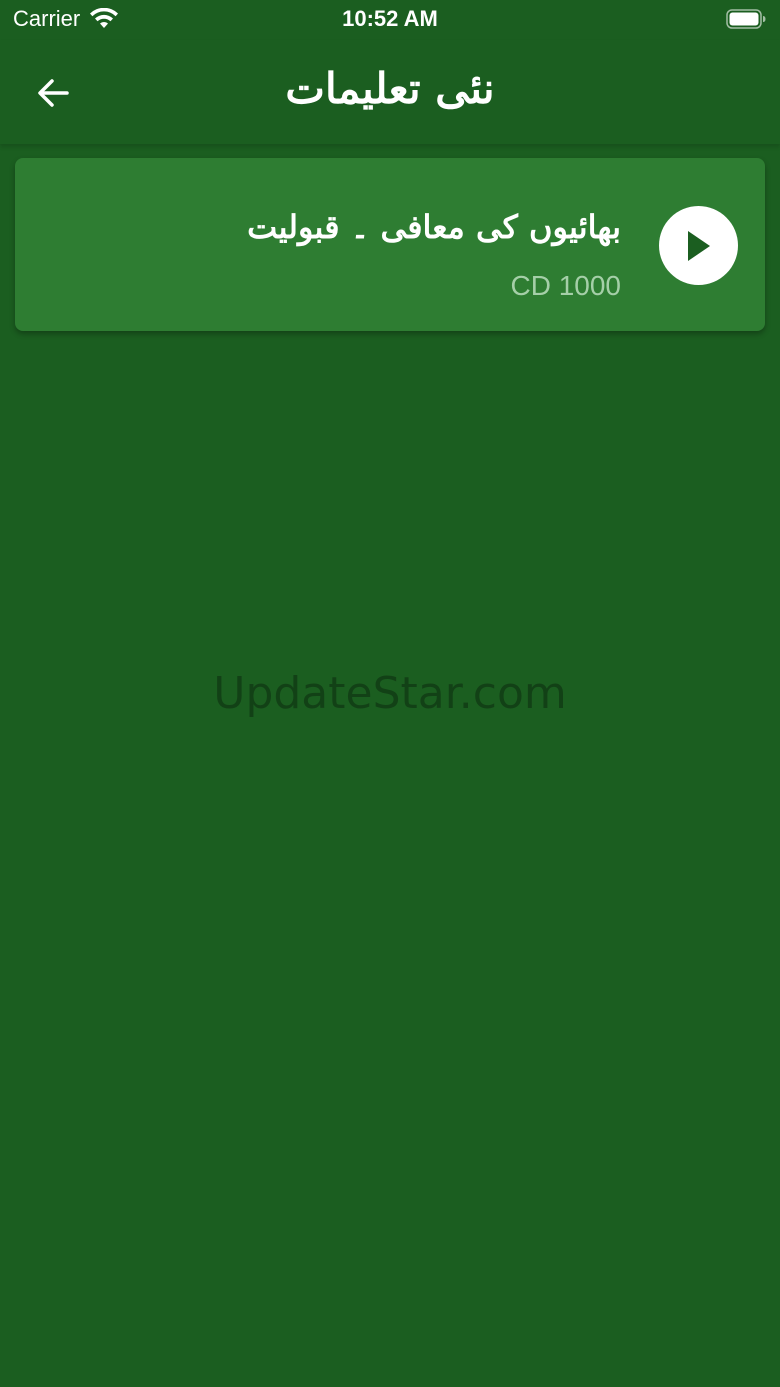  I want to click on watermark: UpdateStar.com, so click(390, 693).